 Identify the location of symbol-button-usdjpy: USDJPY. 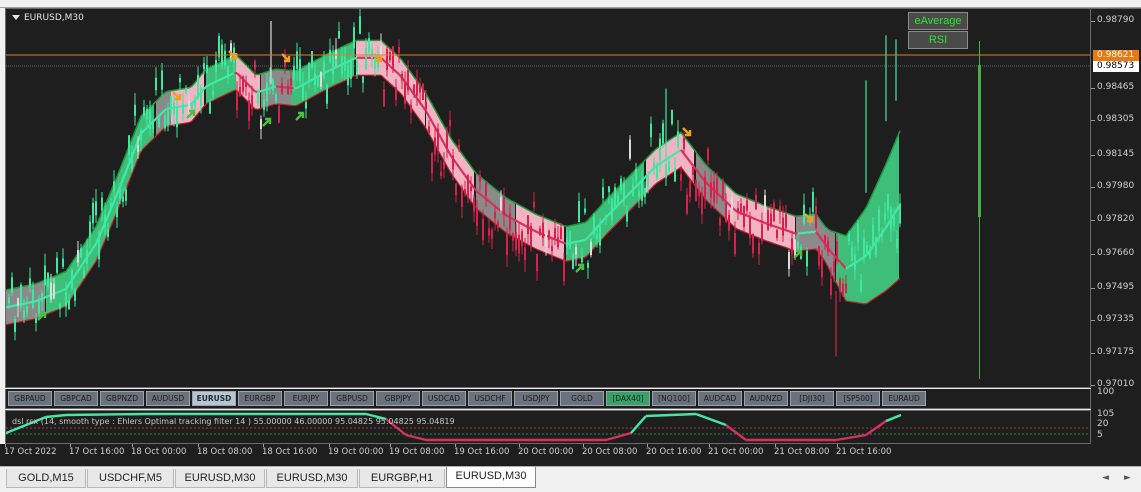
(536, 398).